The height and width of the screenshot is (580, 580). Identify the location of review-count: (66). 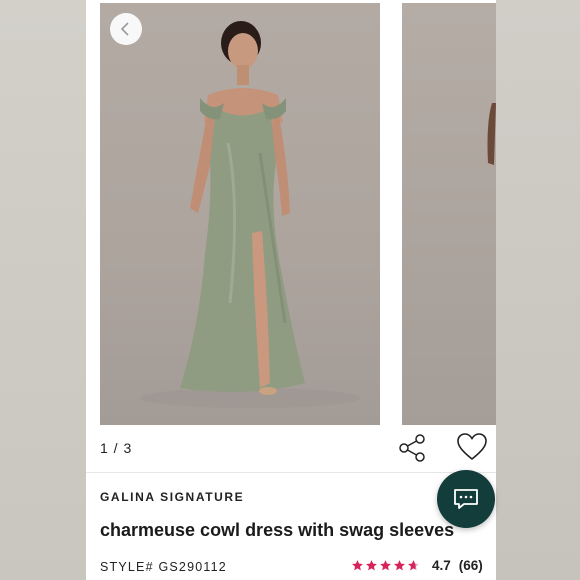
(471, 565).